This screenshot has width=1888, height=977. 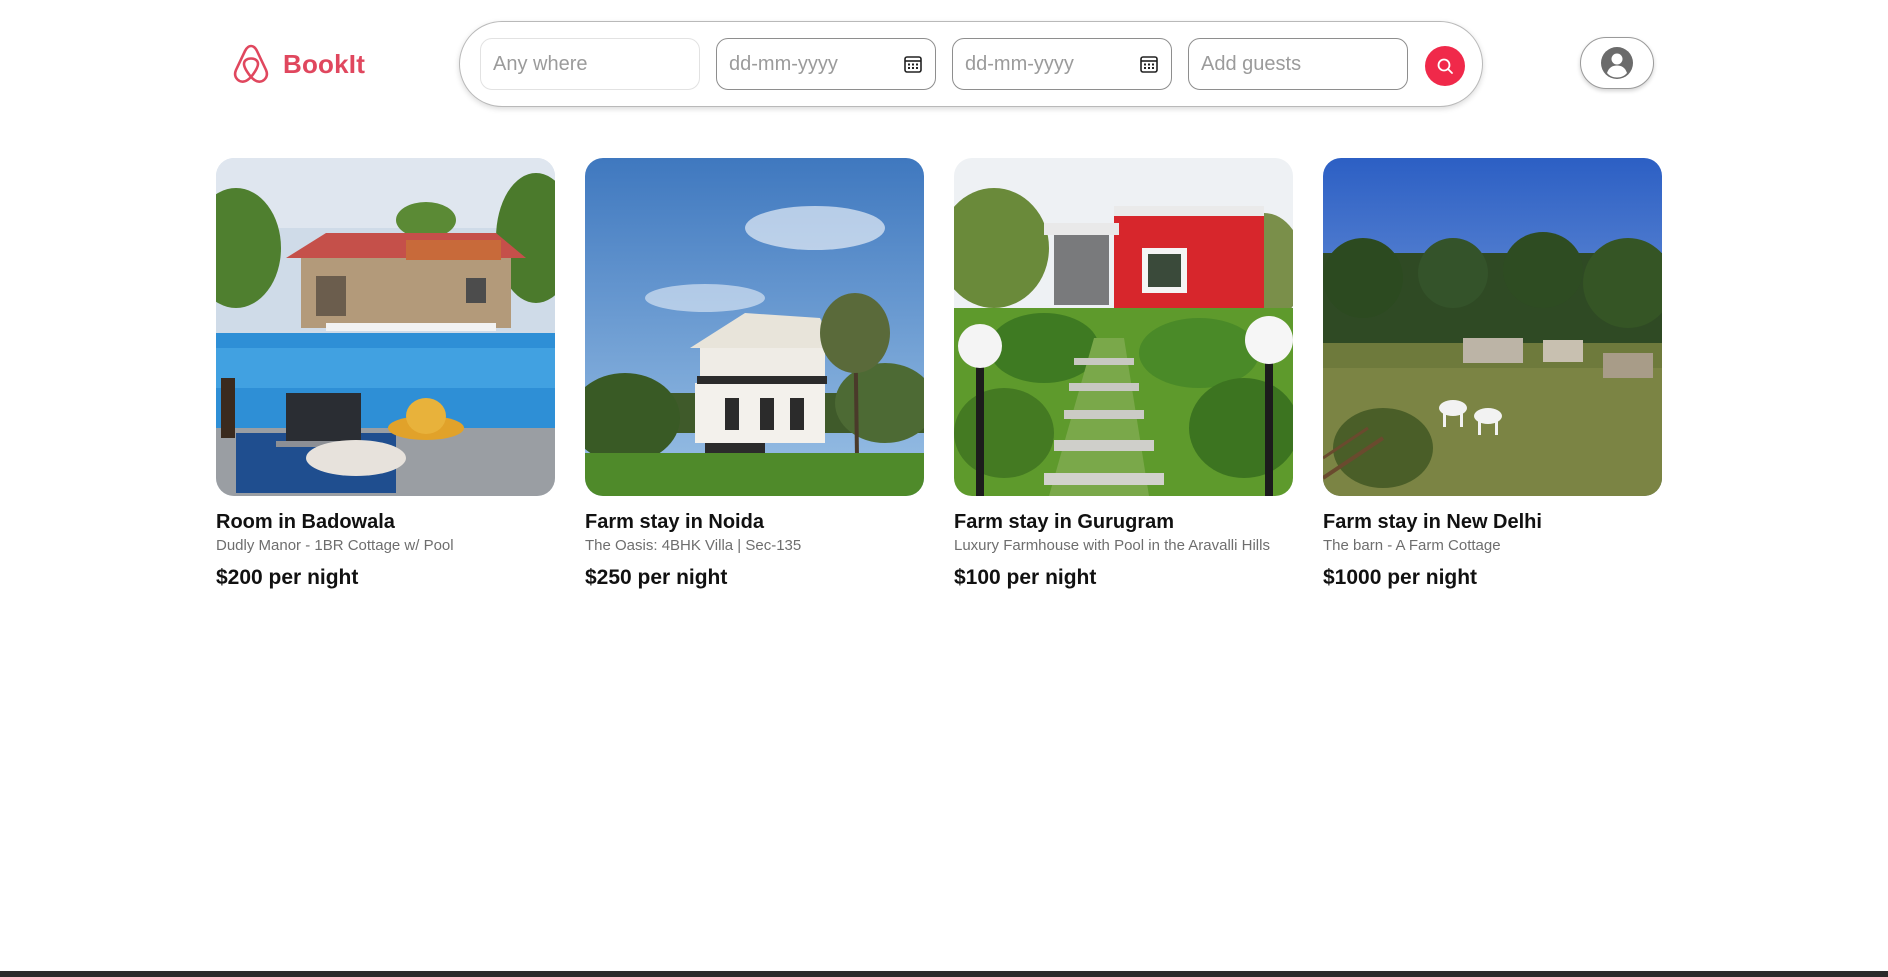 I want to click on checkin-date-input: dd-mm-yyyy, so click(x=826, y=64).